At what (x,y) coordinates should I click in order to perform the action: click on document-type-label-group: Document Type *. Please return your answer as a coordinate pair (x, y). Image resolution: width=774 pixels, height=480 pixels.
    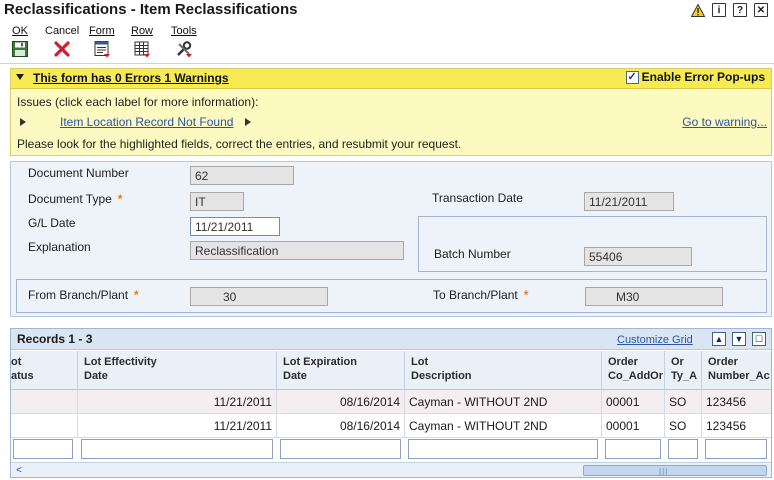
    Looking at the image, I should click on (75, 199).